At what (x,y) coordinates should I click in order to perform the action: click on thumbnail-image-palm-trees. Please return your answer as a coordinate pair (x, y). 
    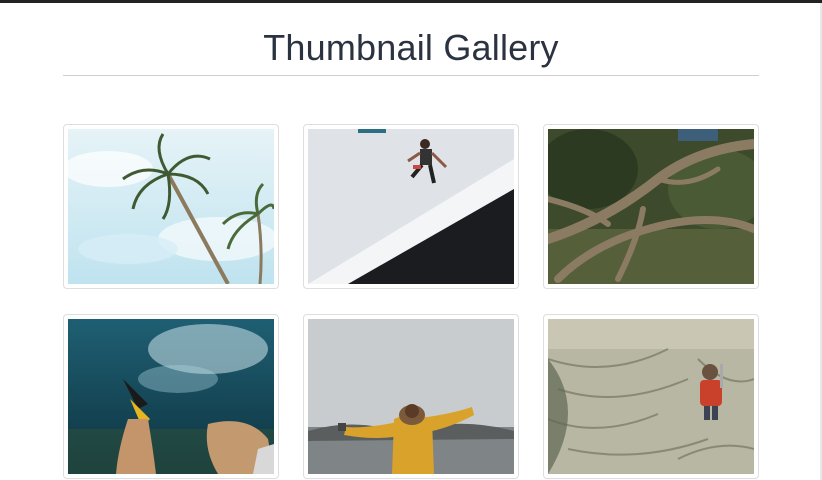
    Looking at the image, I should click on (171, 206).